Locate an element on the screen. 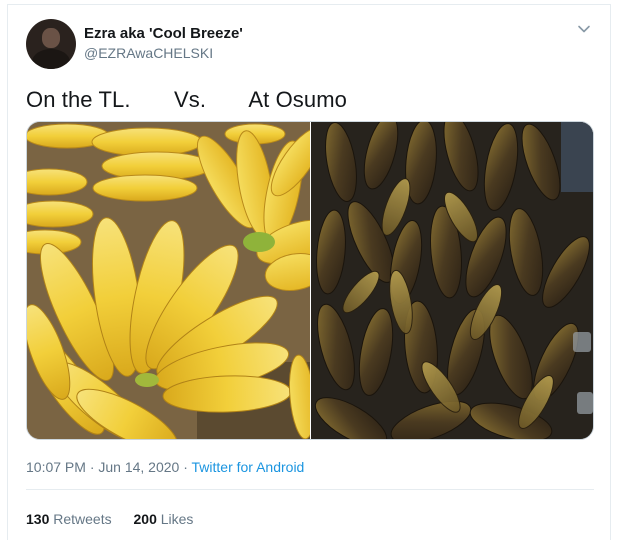 The height and width of the screenshot is (540, 618). avatar-body is located at coordinates (51, 59).